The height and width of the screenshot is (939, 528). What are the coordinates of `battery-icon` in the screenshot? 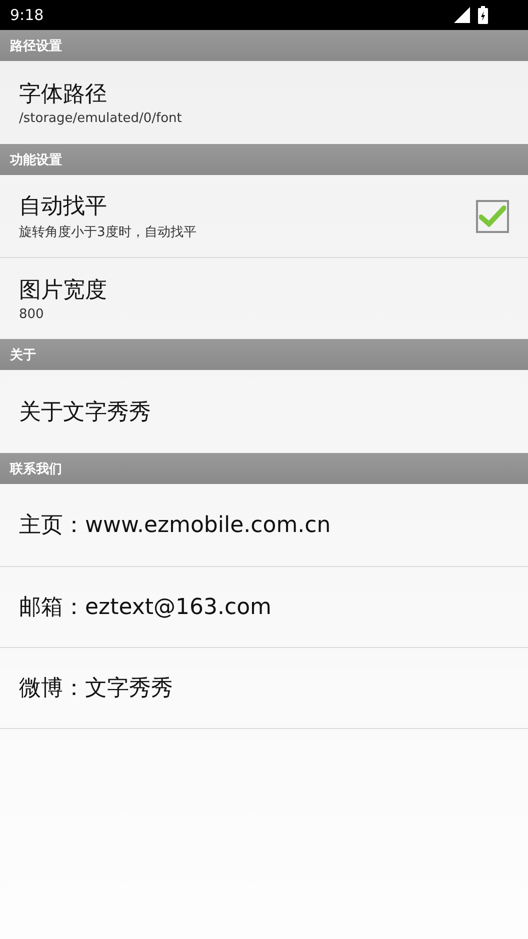 It's located at (483, 15).